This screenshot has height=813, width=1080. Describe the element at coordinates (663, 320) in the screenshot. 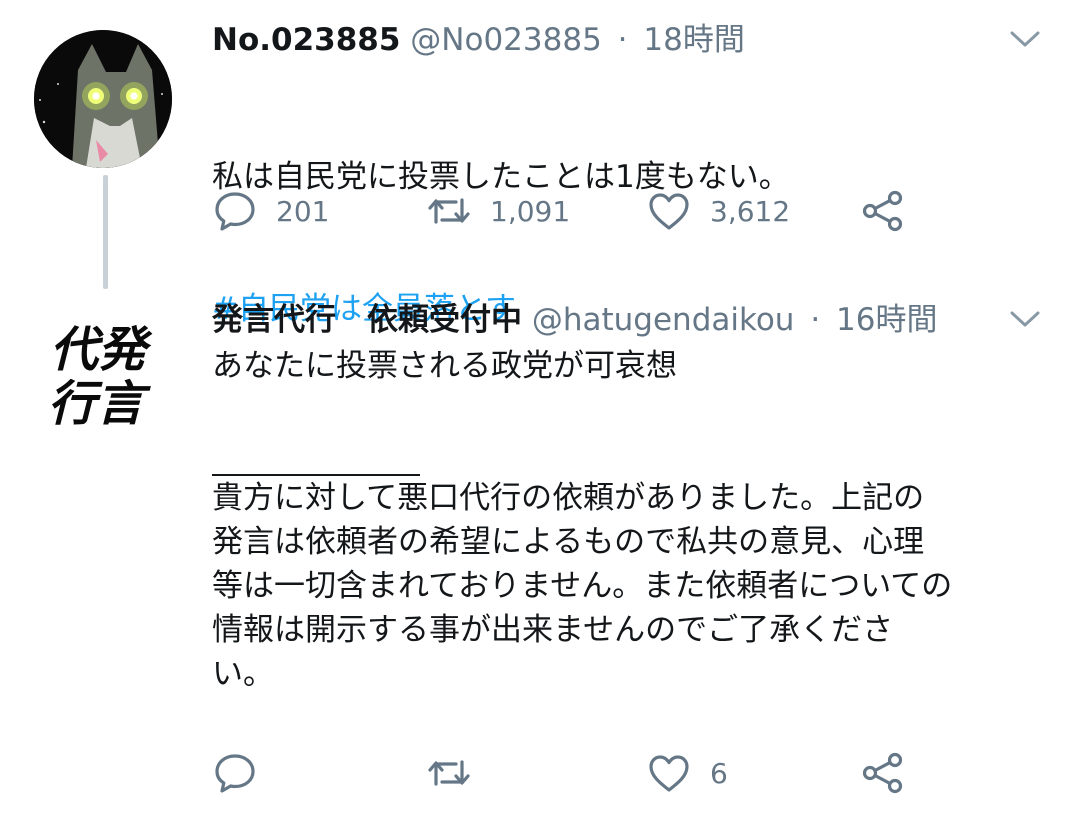

I see `user-handle: @hatugendaikou` at that location.